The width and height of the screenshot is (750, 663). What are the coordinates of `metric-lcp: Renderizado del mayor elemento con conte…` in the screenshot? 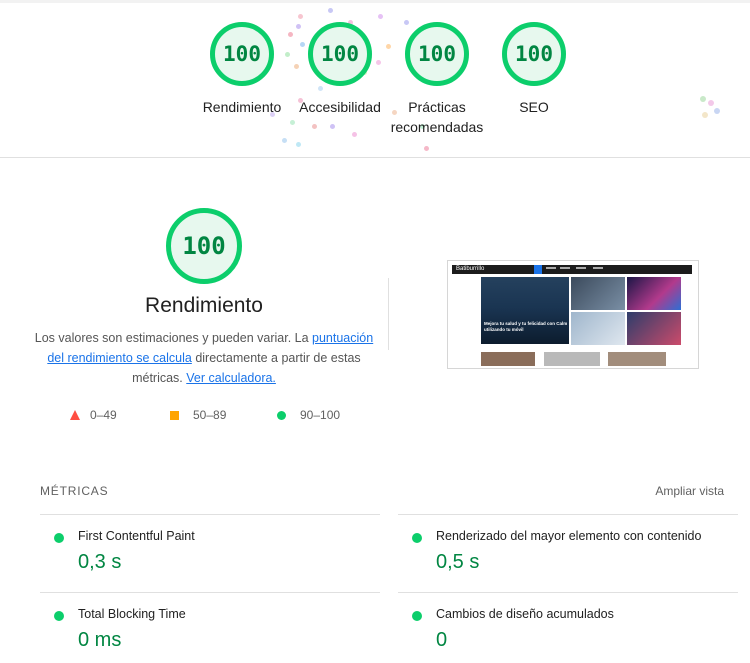 It's located at (568, 553).